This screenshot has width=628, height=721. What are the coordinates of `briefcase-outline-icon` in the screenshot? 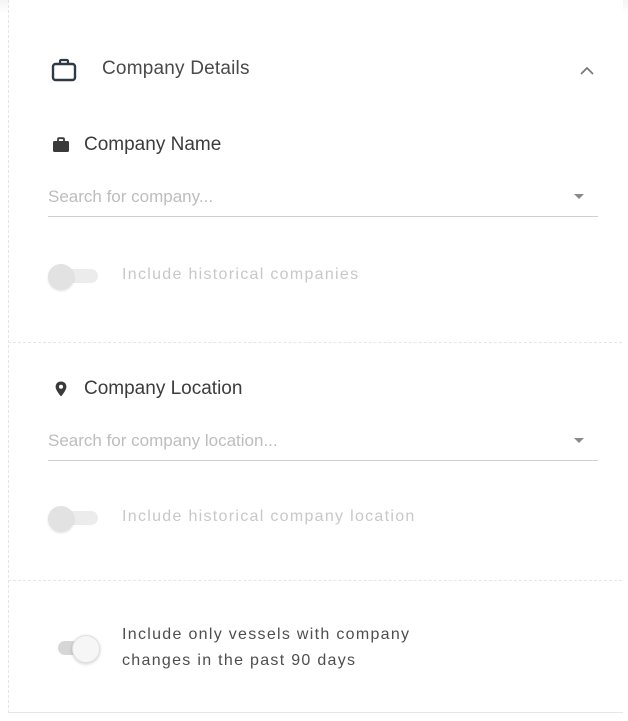 It's located at (64, 70).